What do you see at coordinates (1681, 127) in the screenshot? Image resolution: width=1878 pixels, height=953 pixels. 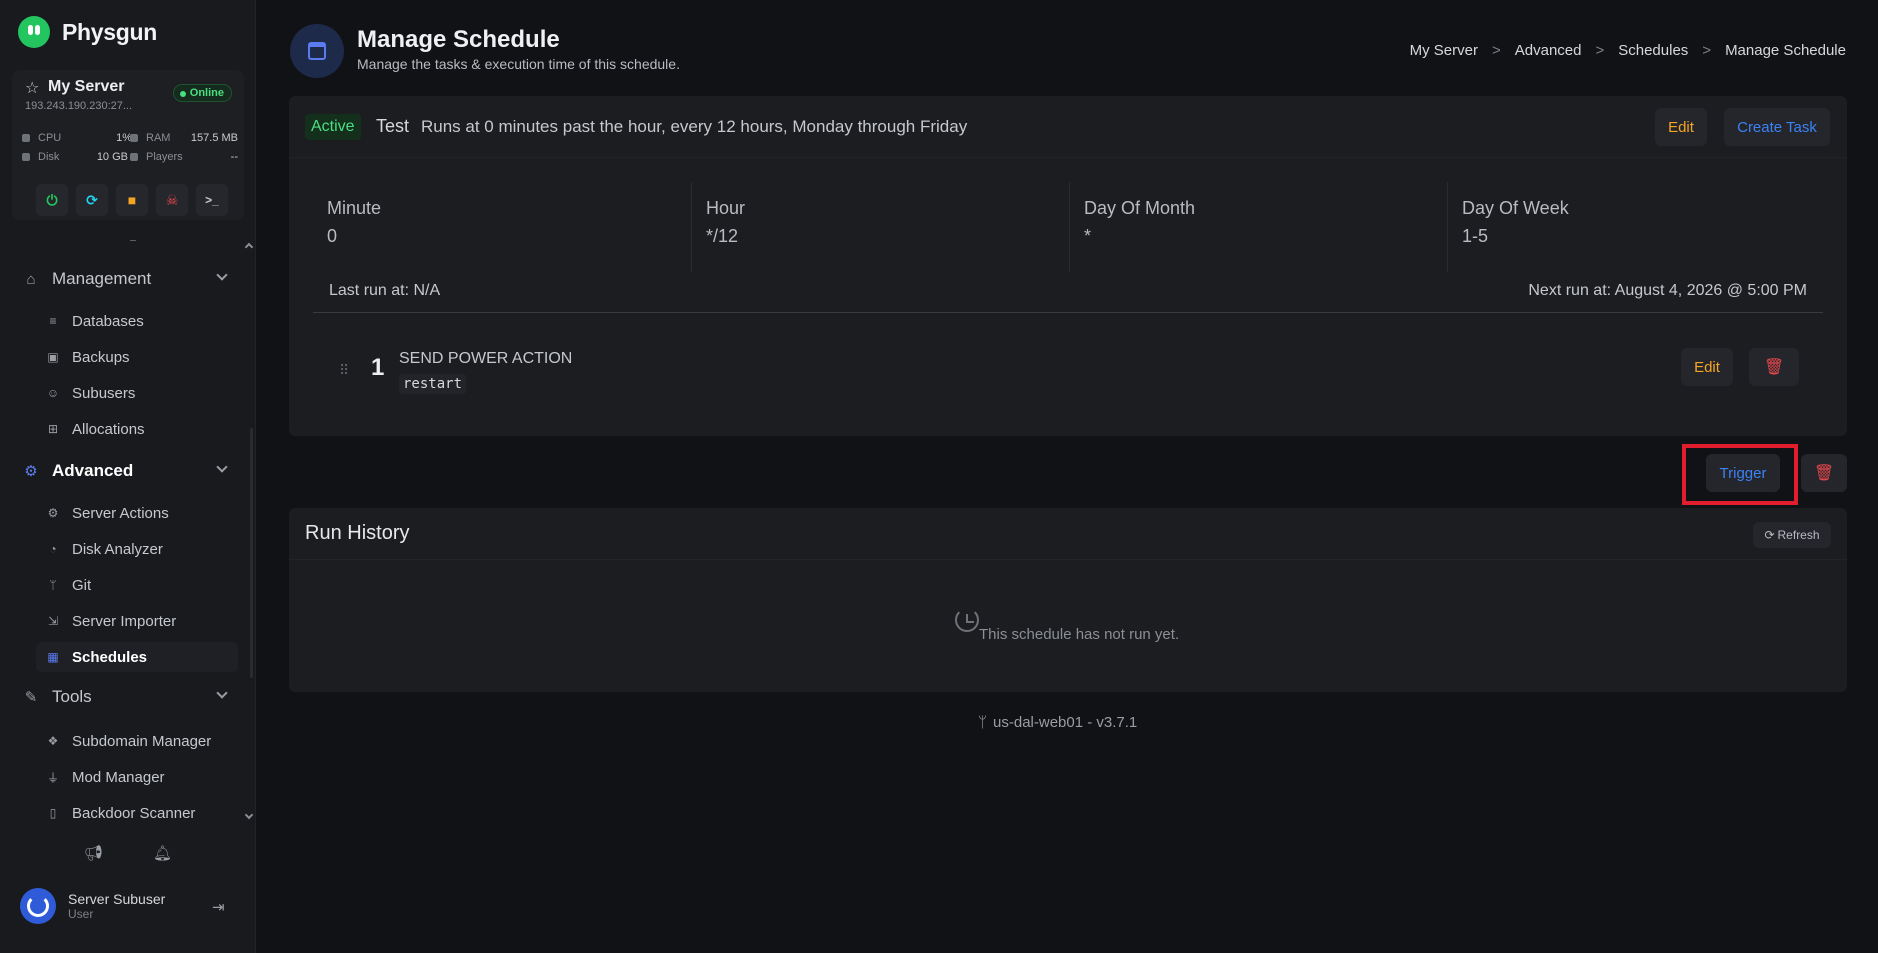 I see `edit-schedule-button: Edit` at bounding box center [1681, 127].